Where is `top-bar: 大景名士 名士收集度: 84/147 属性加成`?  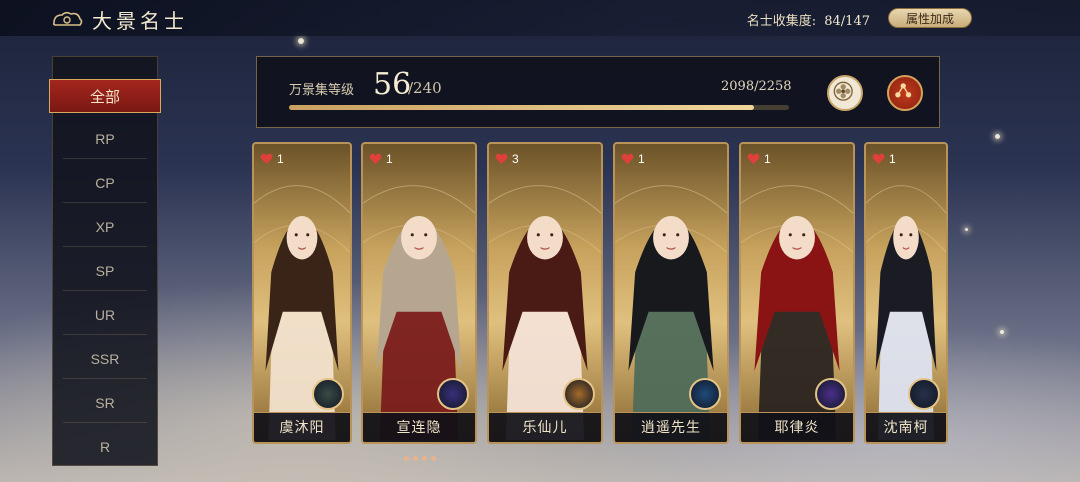
top-bar: 大景名士 名士收集度: 84/147 属性加成 is located at coordinates (540, 18).